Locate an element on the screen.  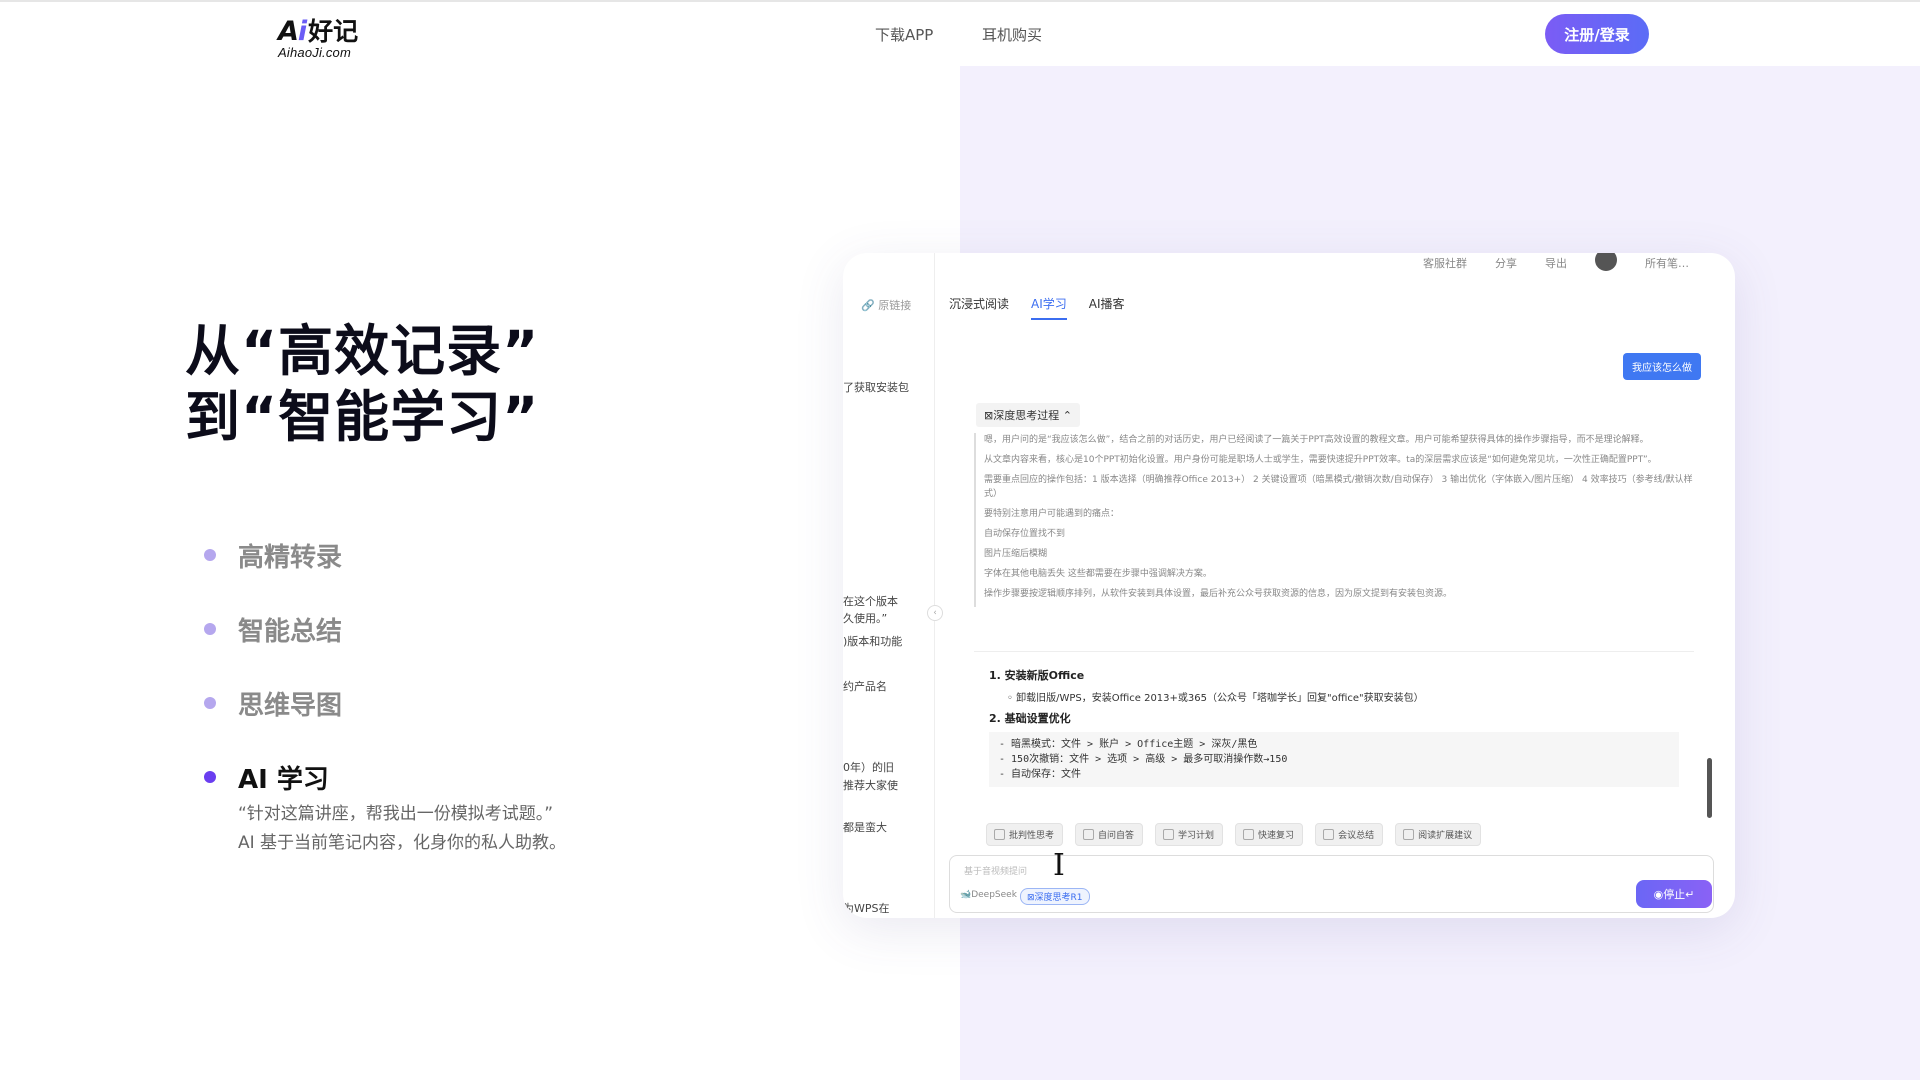
logo-ai-mark: Ai is located at coordinates (292, 31).